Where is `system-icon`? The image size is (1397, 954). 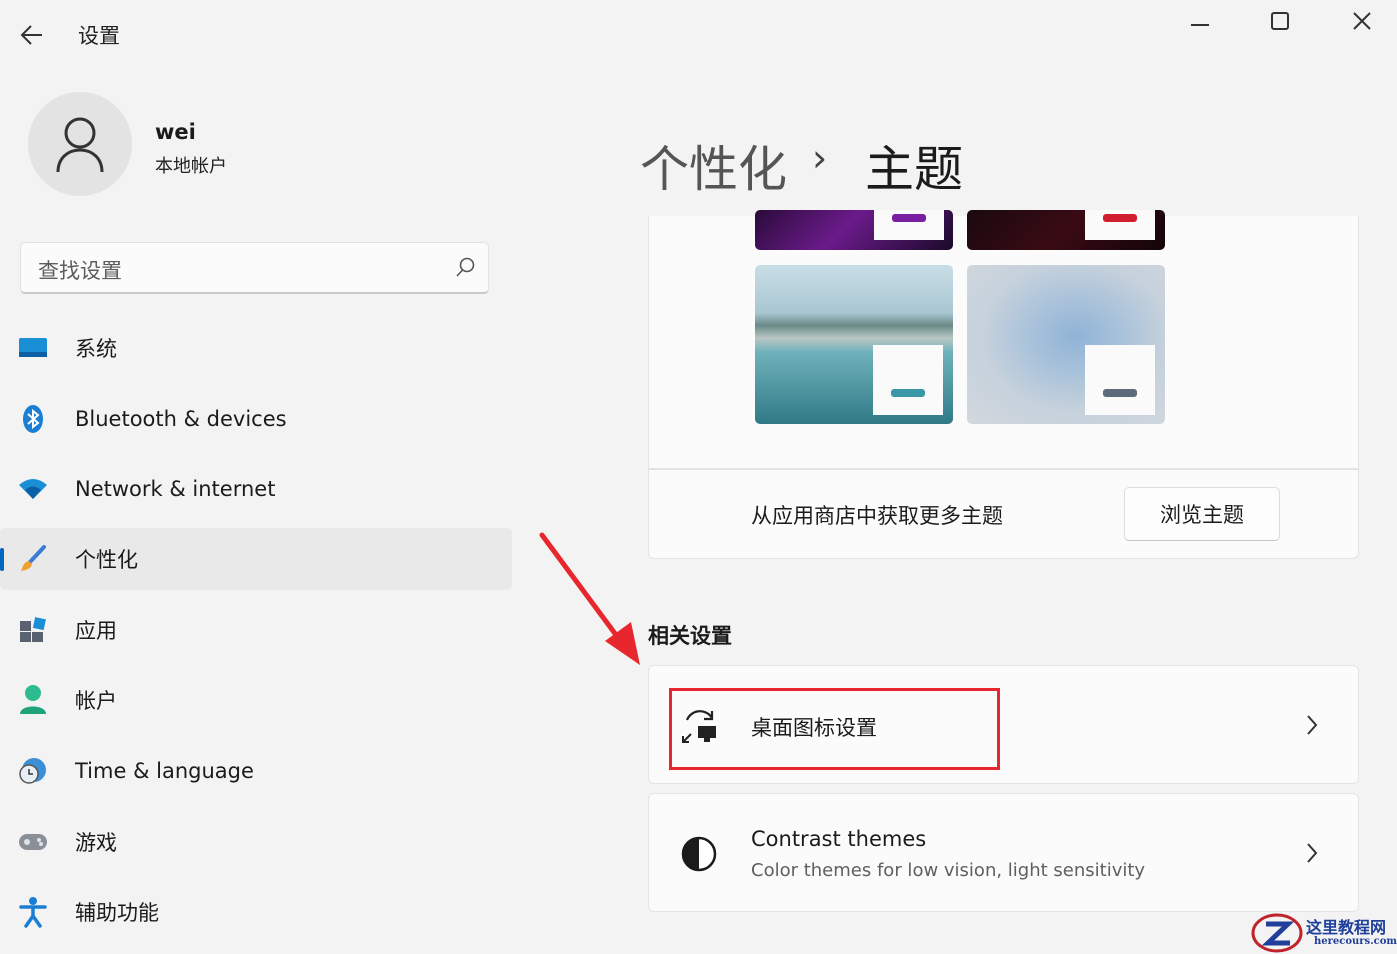 system-icon is located at coordinates (33, 348).